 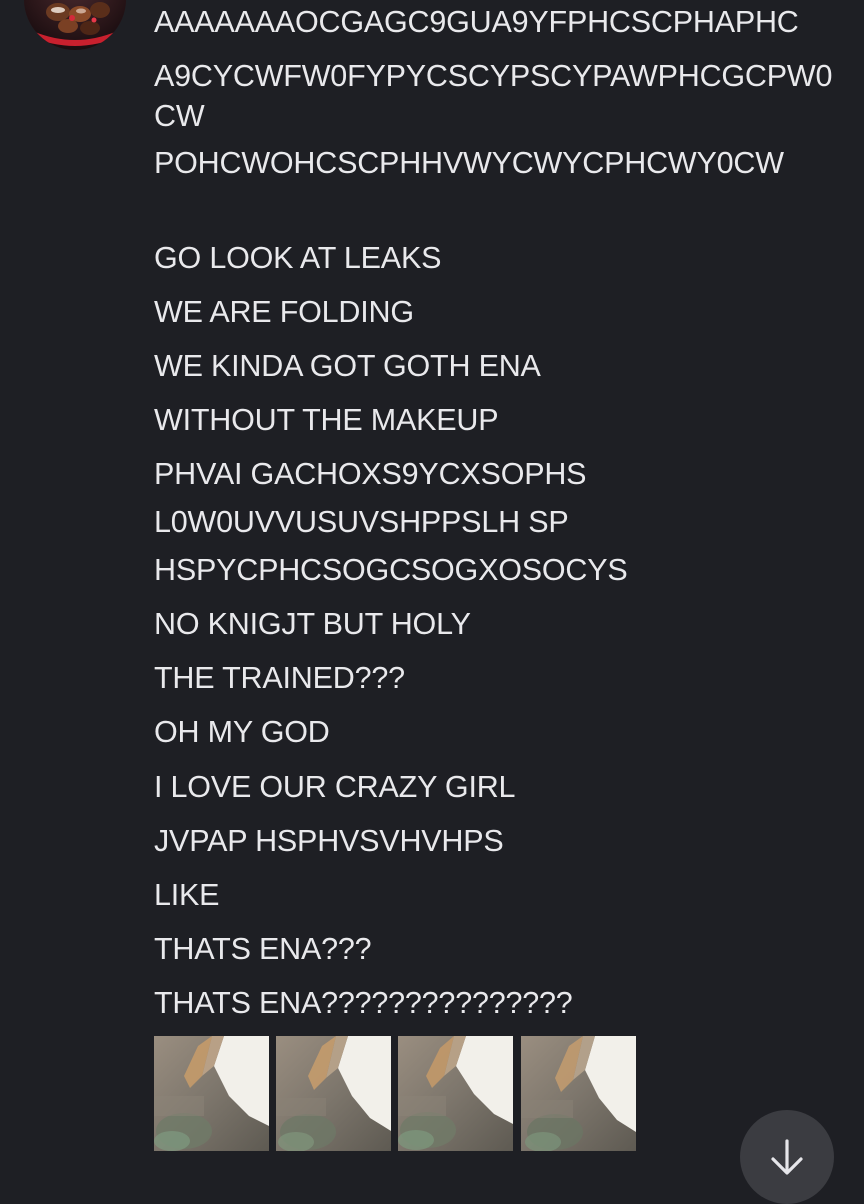 I want to click on message-line: WE KINDA GOT GOTH ENA, so click(x=347, y=366).